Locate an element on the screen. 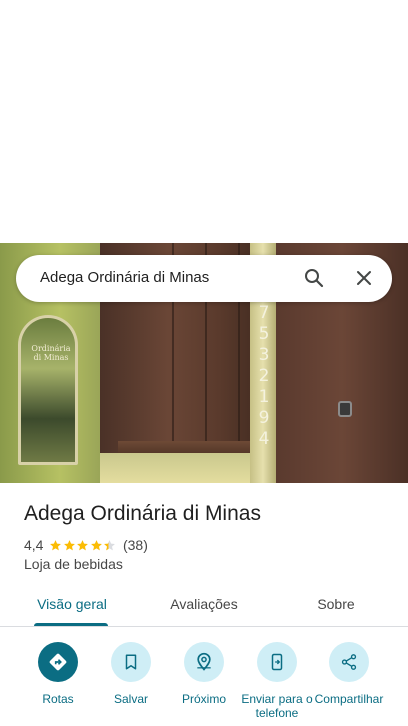 The width and height of the screenshot is (408, 726). tab-about: Sobre is located at coordinates (336, 604).